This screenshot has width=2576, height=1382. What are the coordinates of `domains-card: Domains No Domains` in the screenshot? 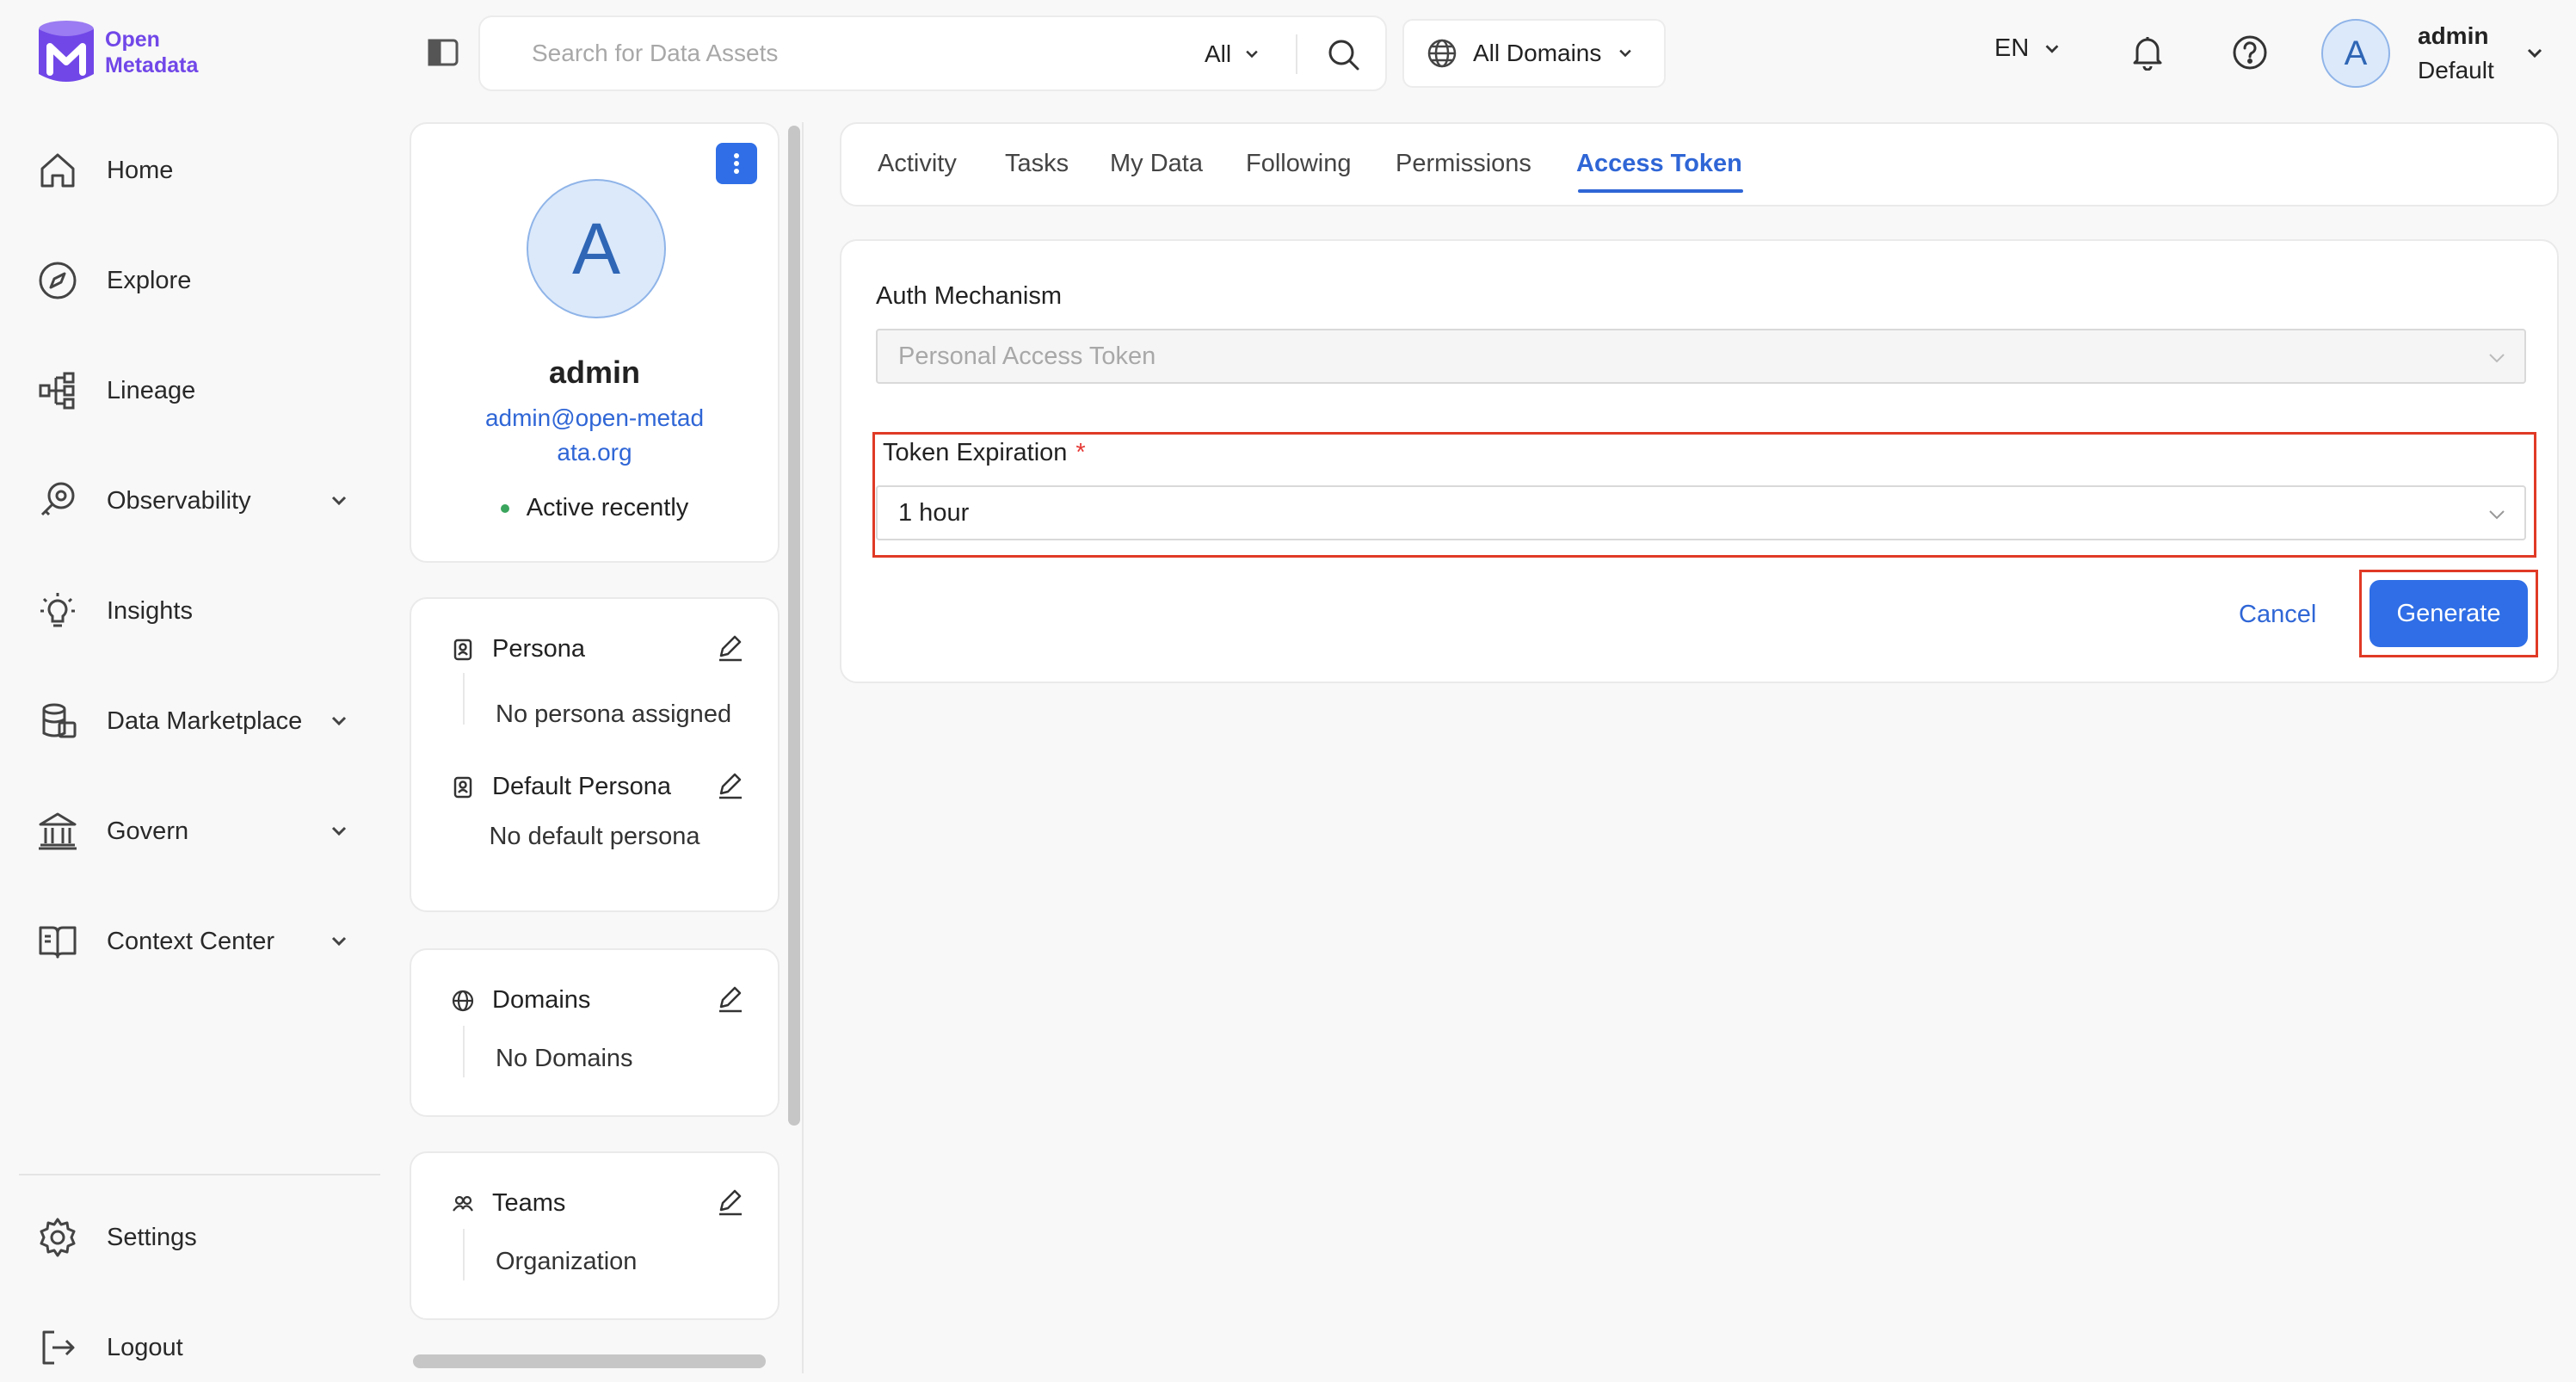 It's located at (595, 1032).